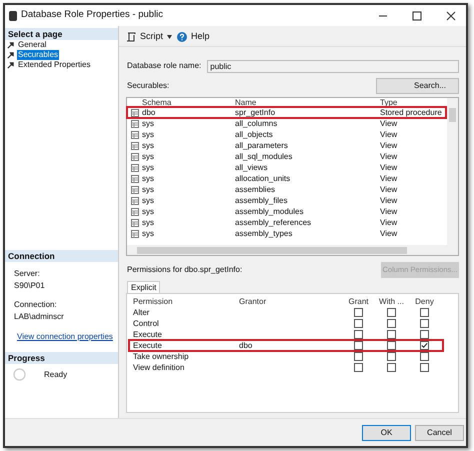 The height and width of the screenshot is (451, 474). Describe the element at coordinates (286, 323) in the screenshot. I see `permission-row: Control` at that location.